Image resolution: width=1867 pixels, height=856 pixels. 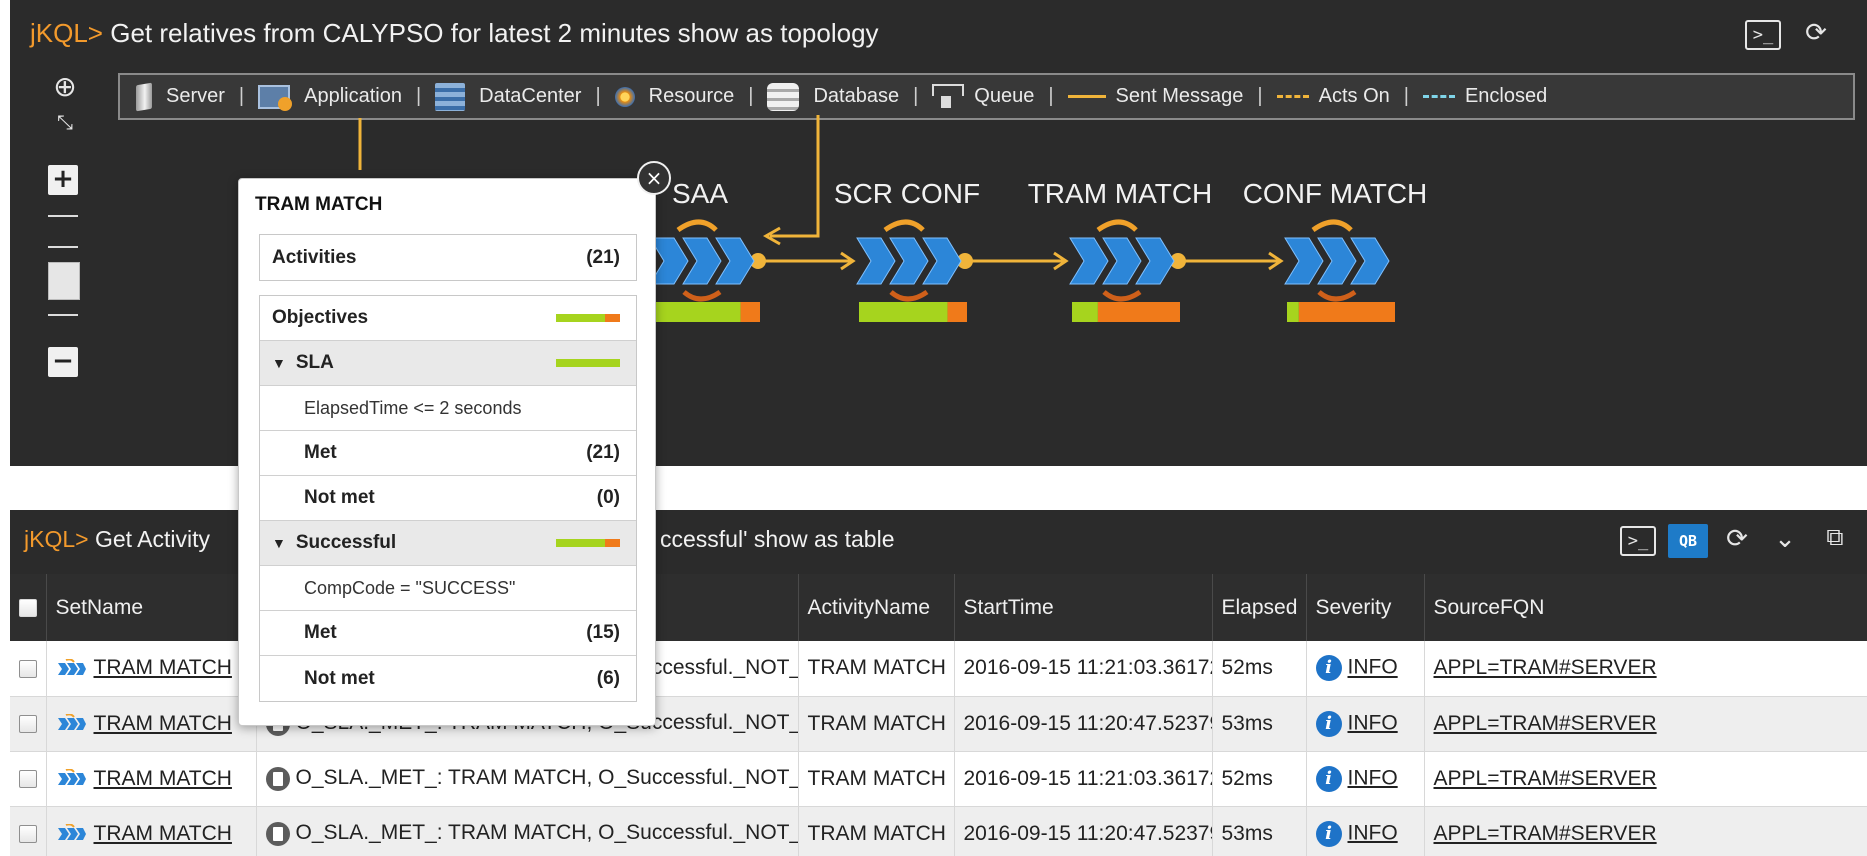 What do you see at coordinates (612, 543) in the screenshot?
I see `not-met-portion` at bounding box center [612, 543].